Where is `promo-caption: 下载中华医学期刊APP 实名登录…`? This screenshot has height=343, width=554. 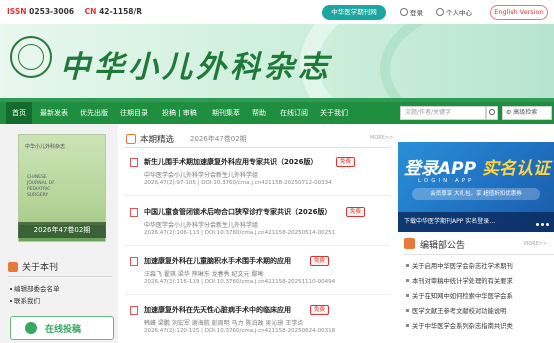
promo-caption: 下载中华医学期刊APP 实名登录… is located at coordinates (476, 222).